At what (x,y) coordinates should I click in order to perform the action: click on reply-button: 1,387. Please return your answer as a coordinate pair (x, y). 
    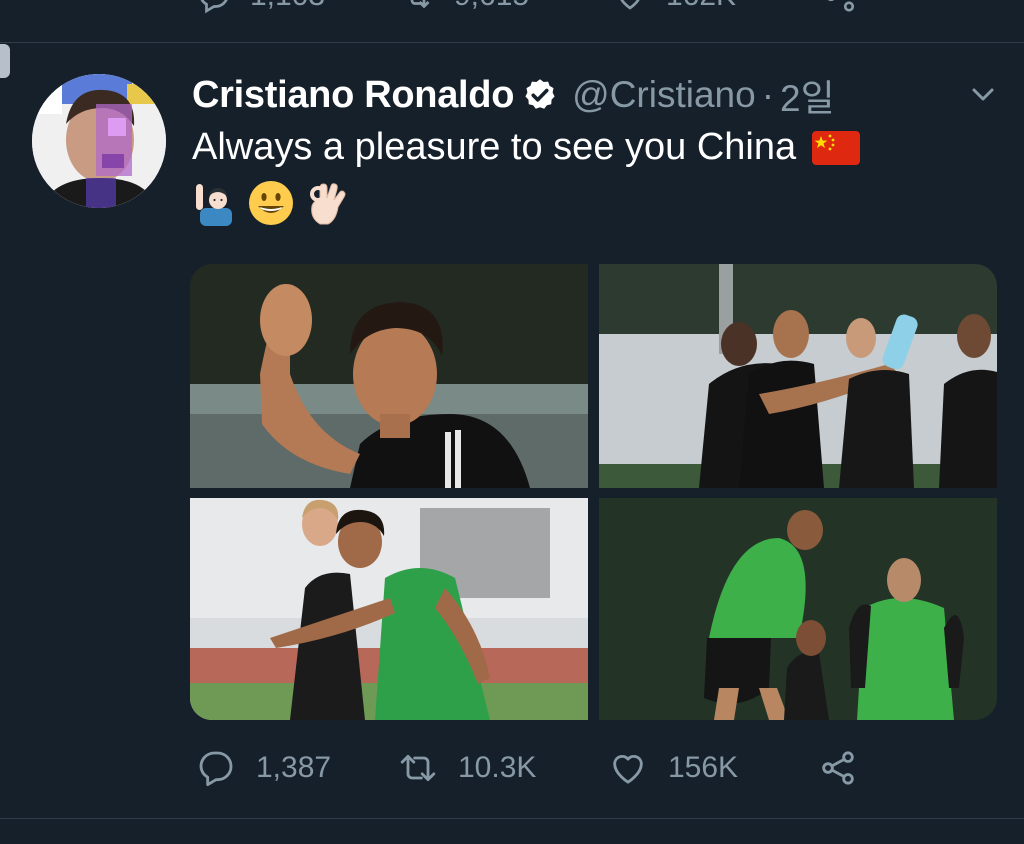
    Looking at the image, I should click on (263, 768).